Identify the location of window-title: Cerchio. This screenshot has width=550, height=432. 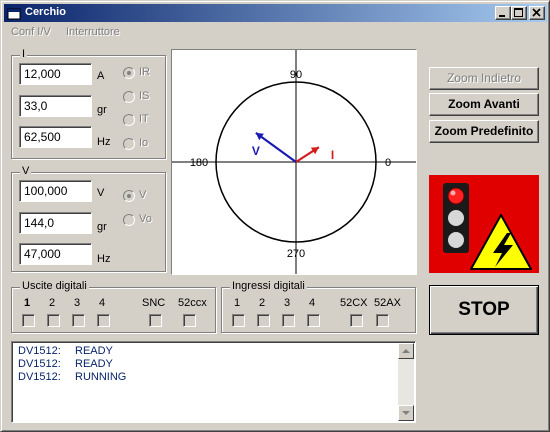
(45, 12).